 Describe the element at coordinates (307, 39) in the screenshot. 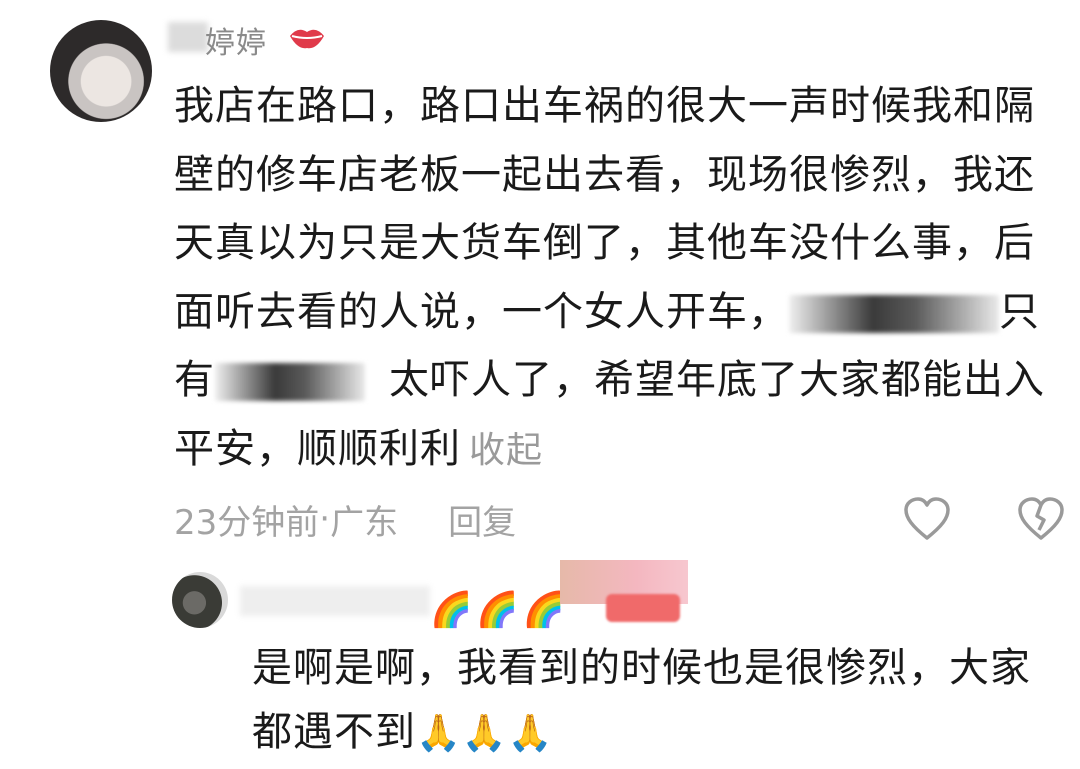

I see `lips-icon` at that location.